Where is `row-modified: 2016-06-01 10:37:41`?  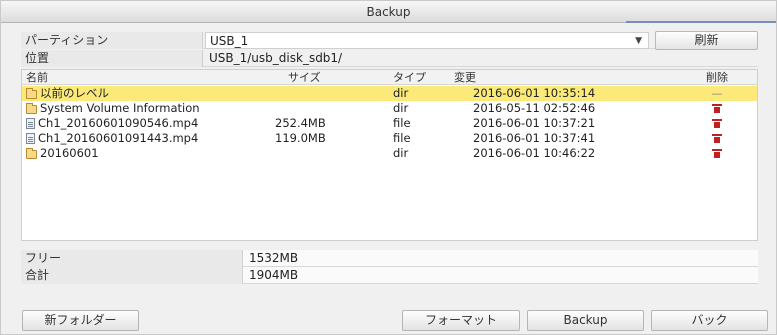
row-modified: 2016-06-01 10:37:41 is located at coordinates (534, 138).